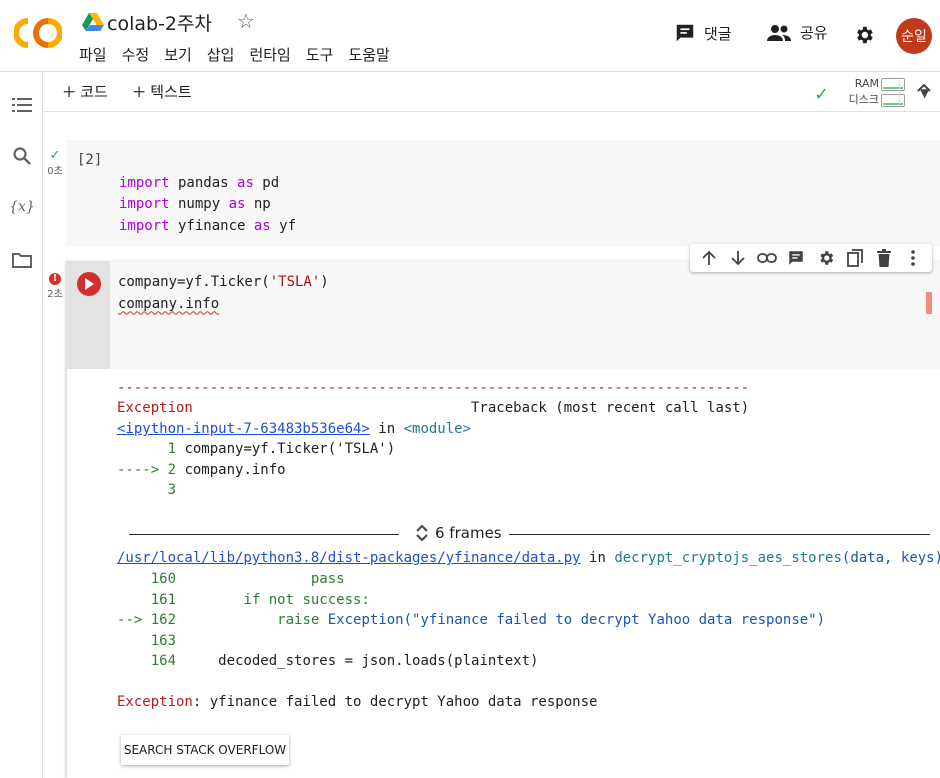 Image resolution: width=940 pixels, height=778 pixels. I want to click on output-line: 160 pass, so click(231, 579).